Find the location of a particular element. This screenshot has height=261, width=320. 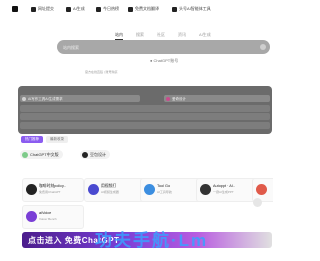

tag-latest: 最新收录 is located at coordinates (57, 139).